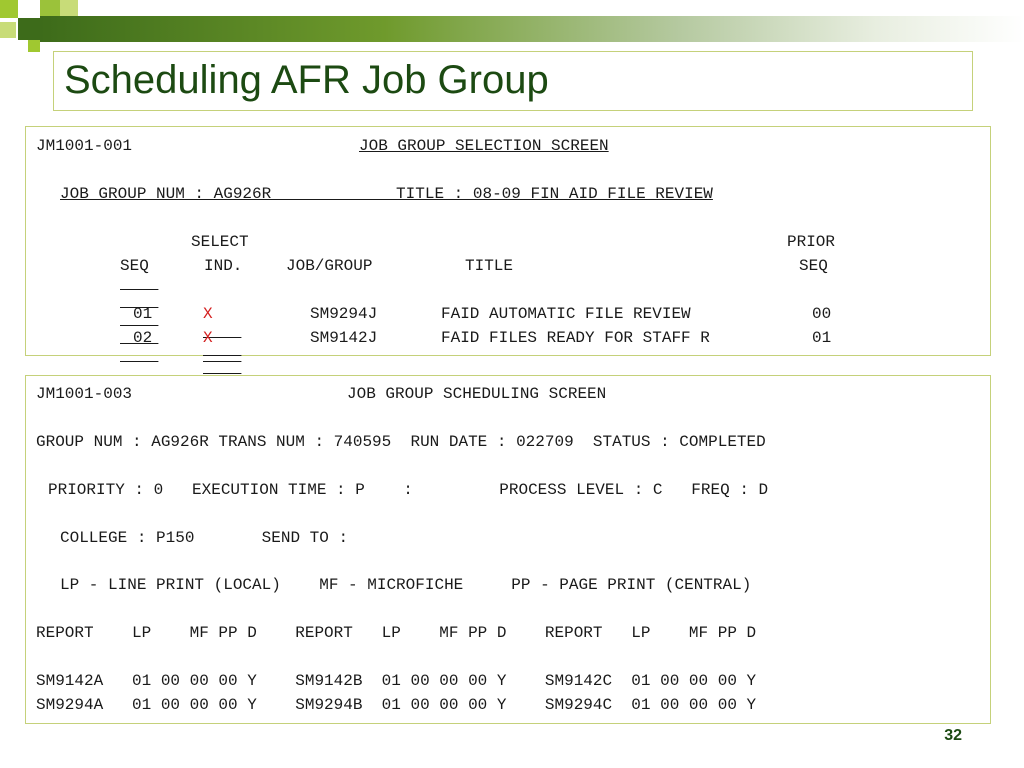 This screenshot has width=1024, height=768. I want to click on screen-id: JM1001-003, so click(84, 394).